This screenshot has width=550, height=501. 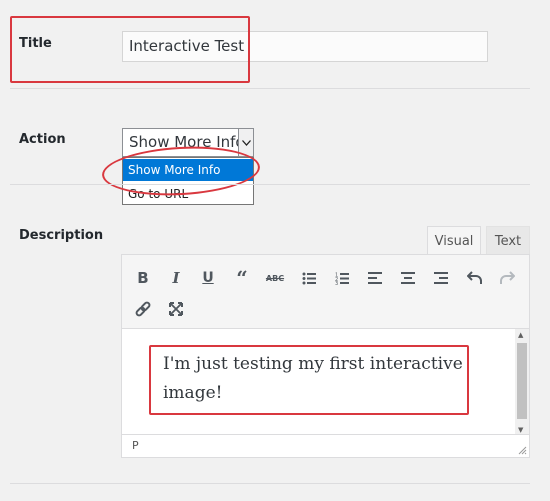 I want to click on tab-text: Text, so click(x=508, y=240).